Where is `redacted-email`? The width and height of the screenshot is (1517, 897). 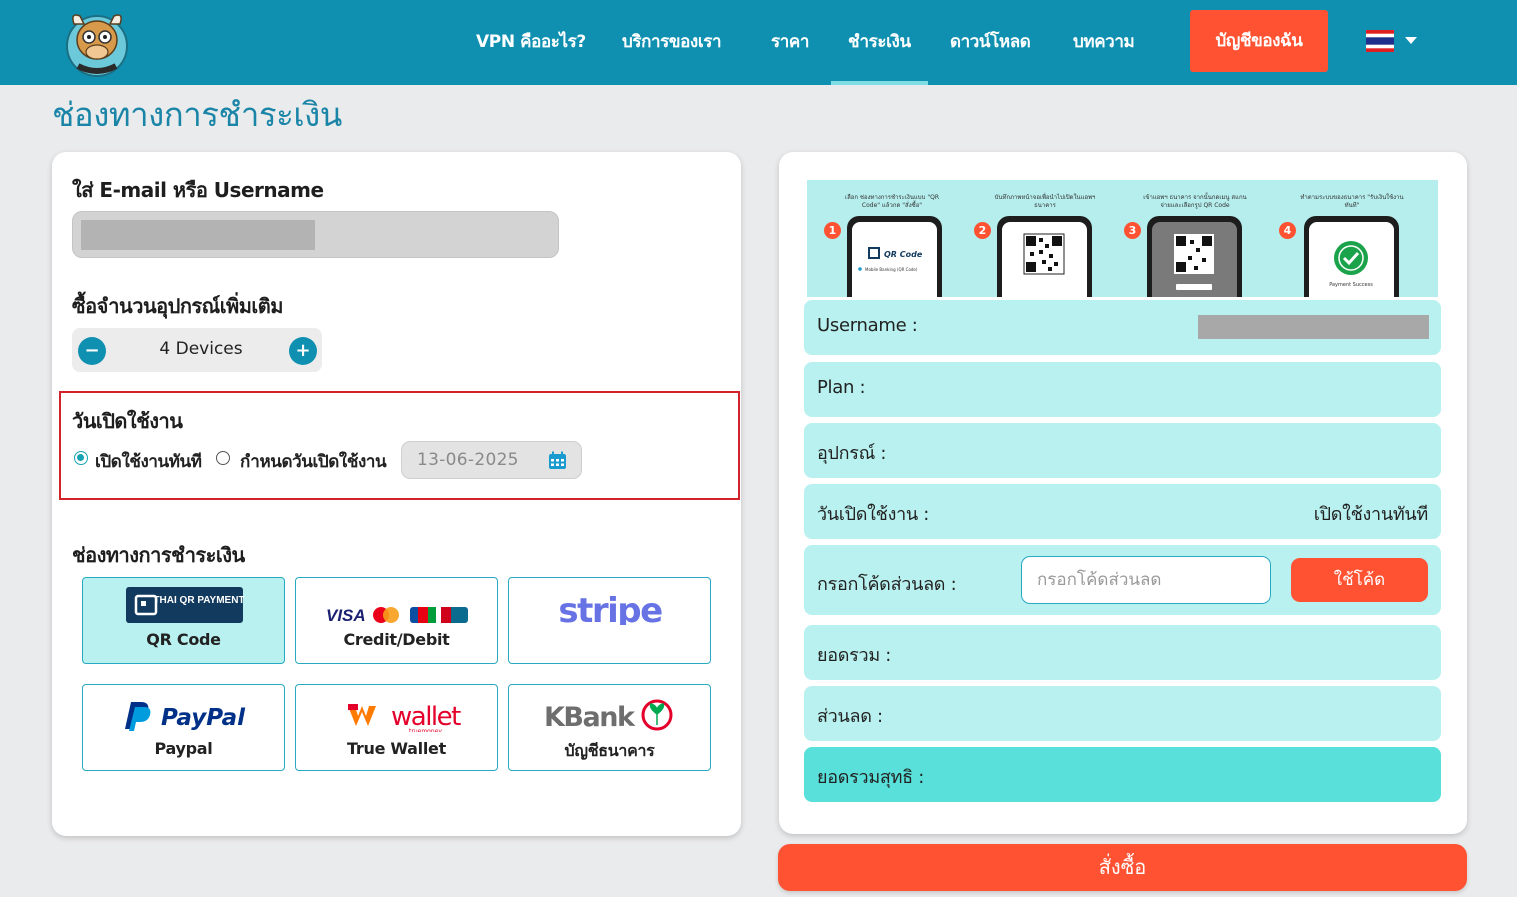
redacted-email is located at coordinates (198, 235).